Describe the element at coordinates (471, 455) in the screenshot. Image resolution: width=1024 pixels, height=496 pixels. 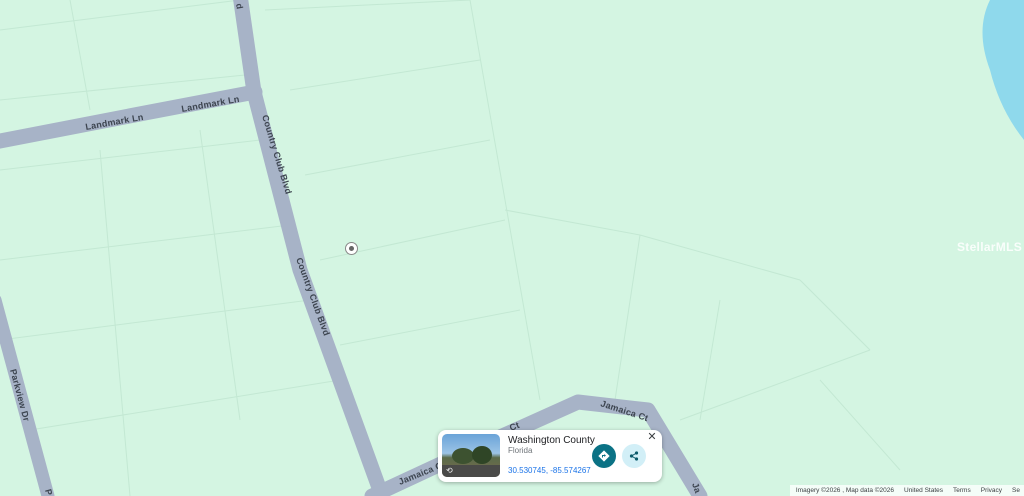
I see `street-view-thumbnail: ⟲` at that location.